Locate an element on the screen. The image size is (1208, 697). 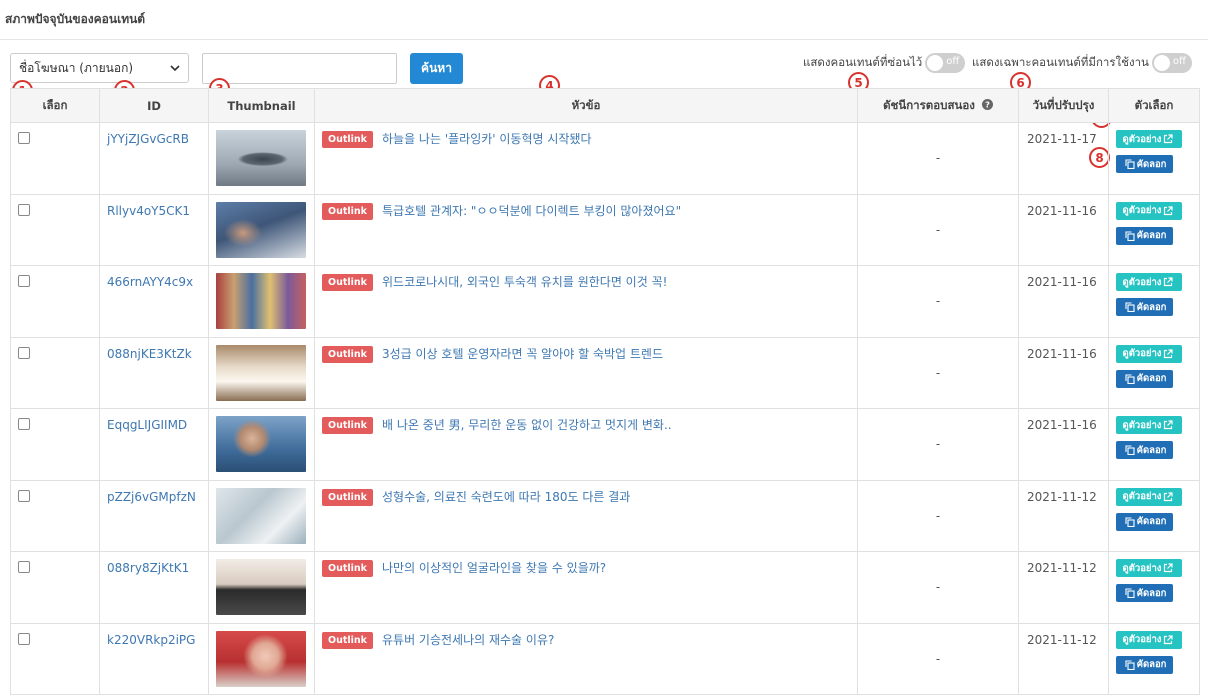
help-icon: ? is located at coordinates (987, 104).